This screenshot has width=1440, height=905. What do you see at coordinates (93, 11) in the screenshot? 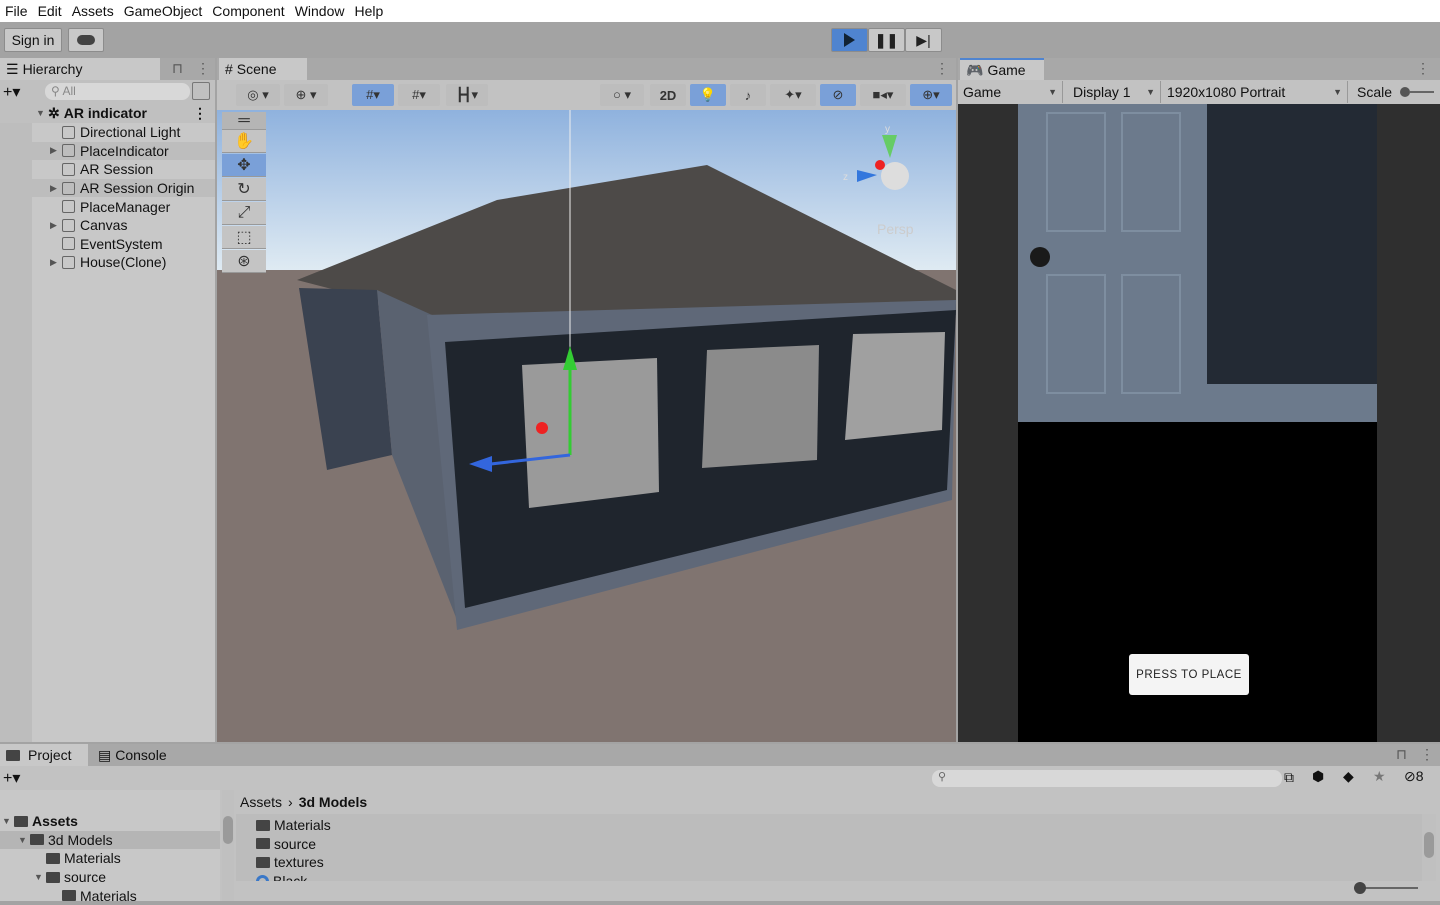
I see `menu-assets: Assets` at bounding box center [93, 11].